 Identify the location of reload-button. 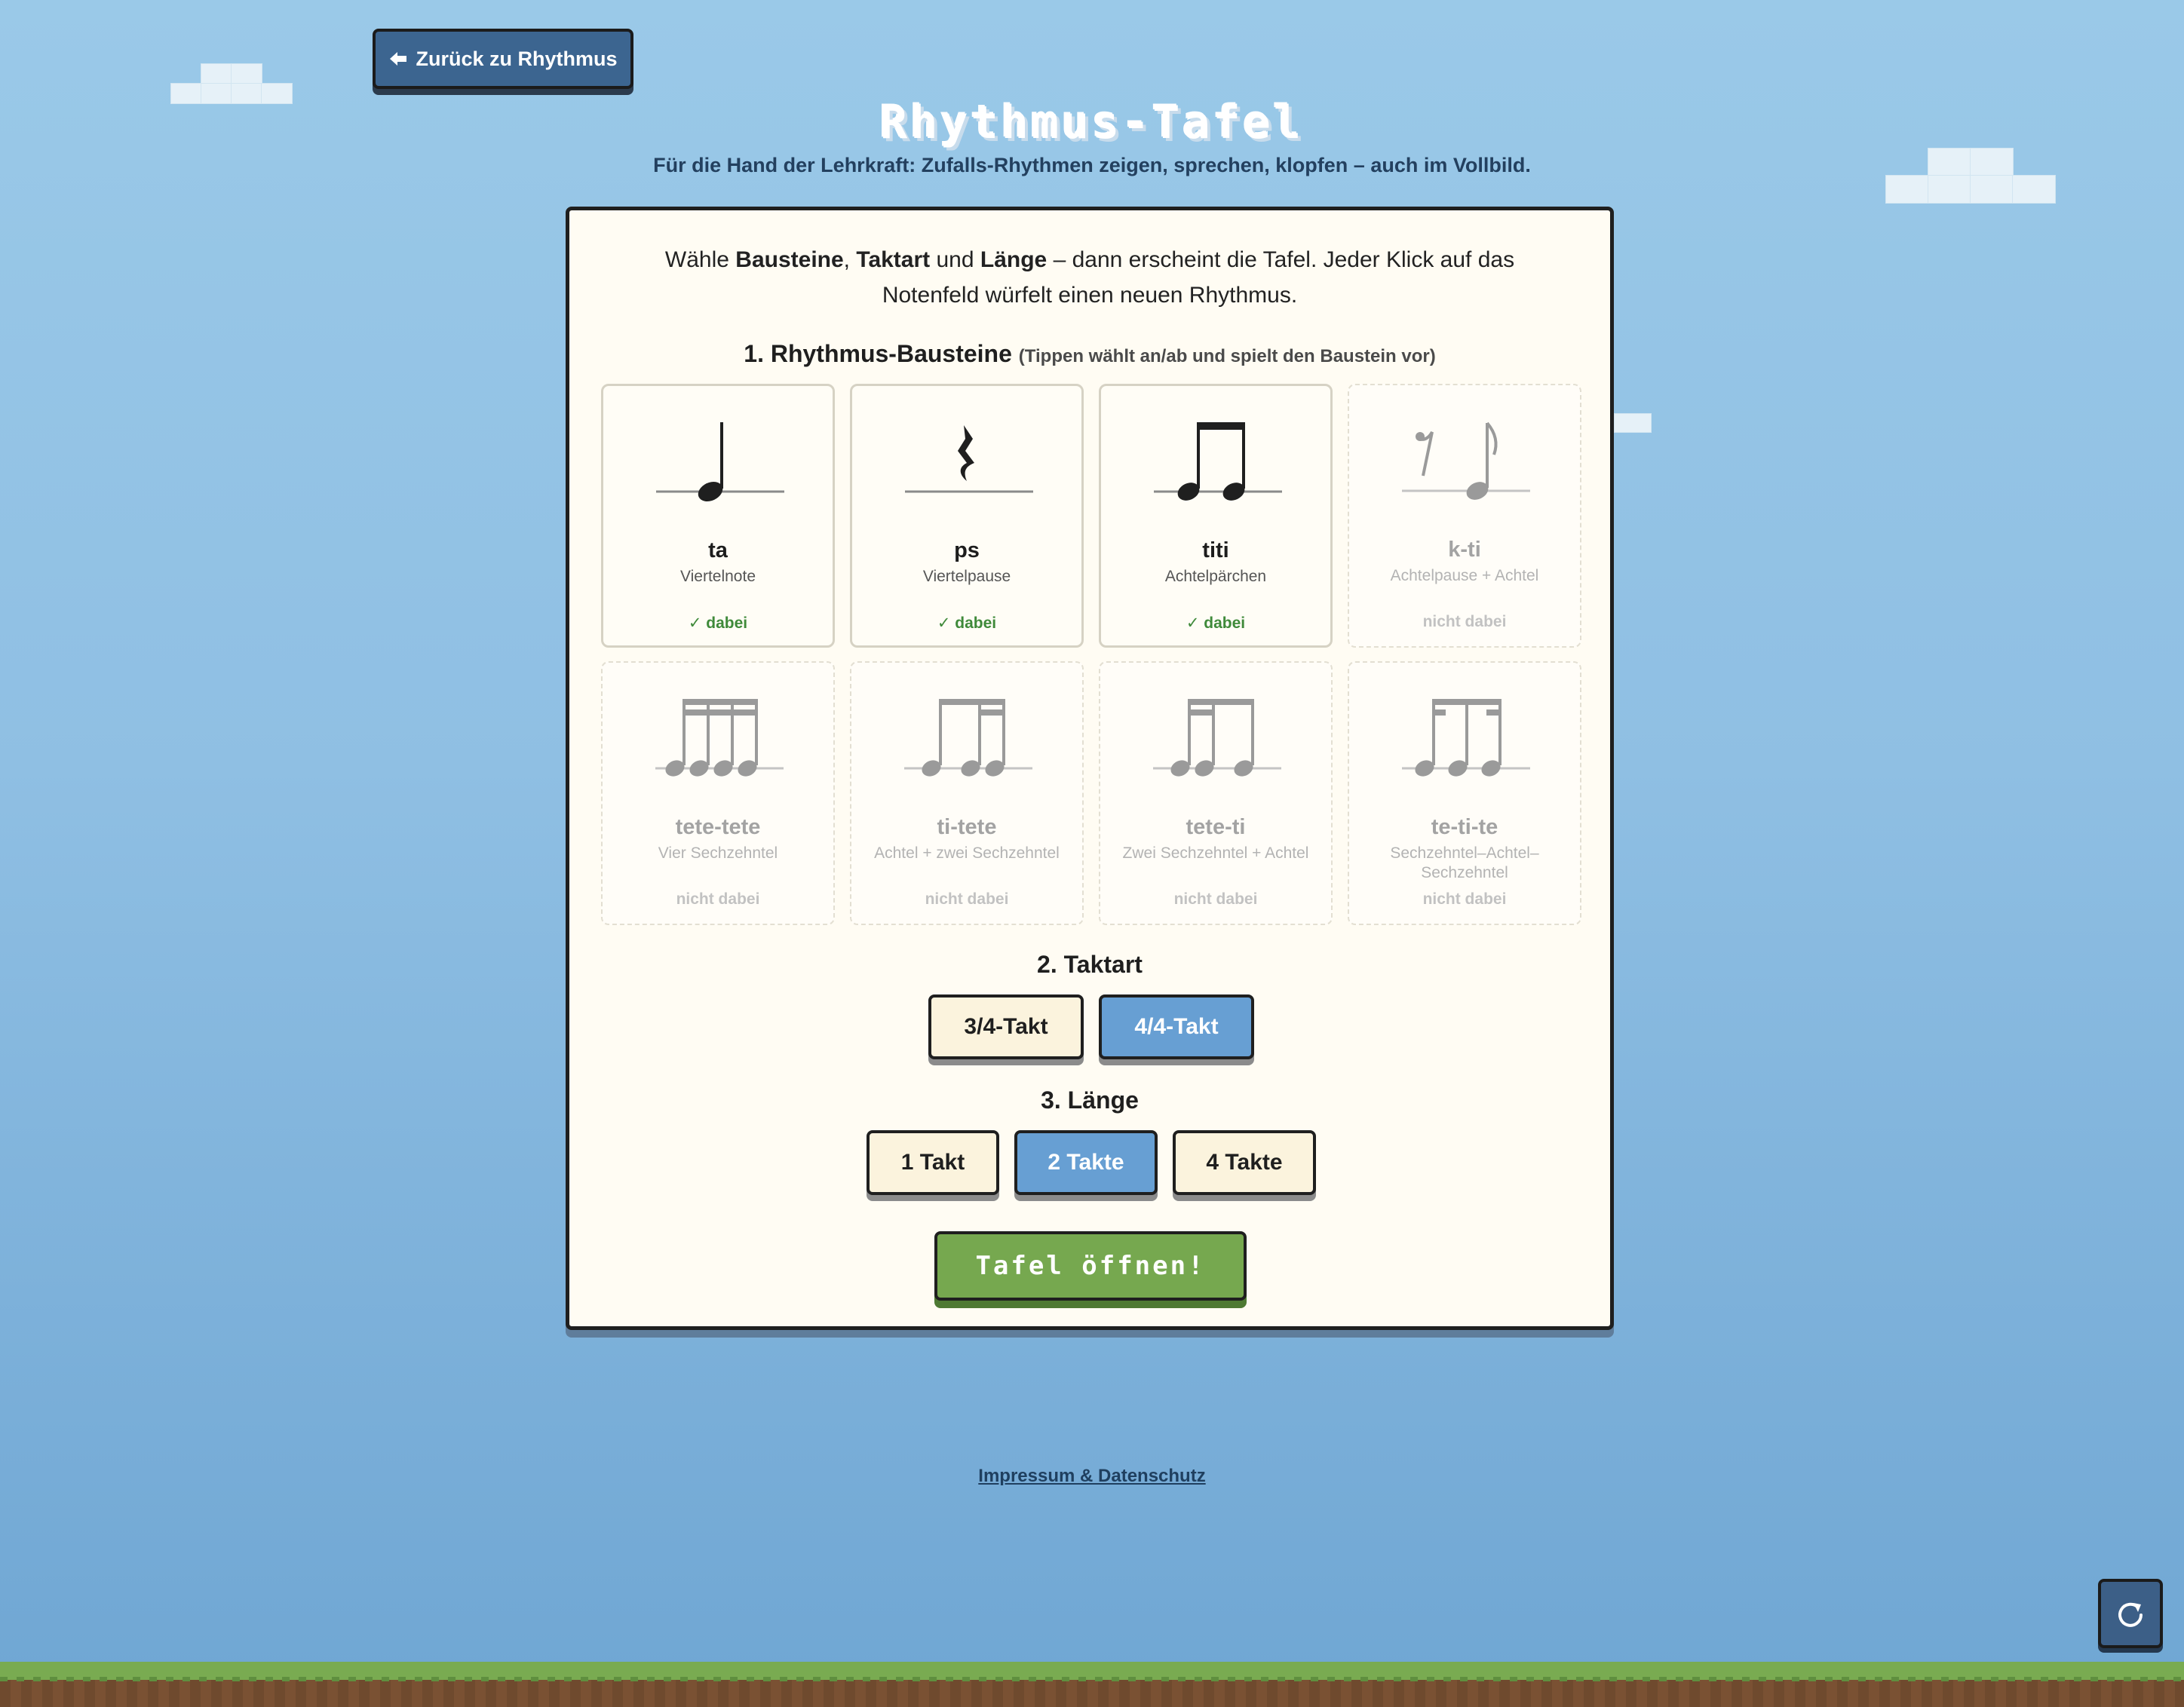
(2130, 1614).